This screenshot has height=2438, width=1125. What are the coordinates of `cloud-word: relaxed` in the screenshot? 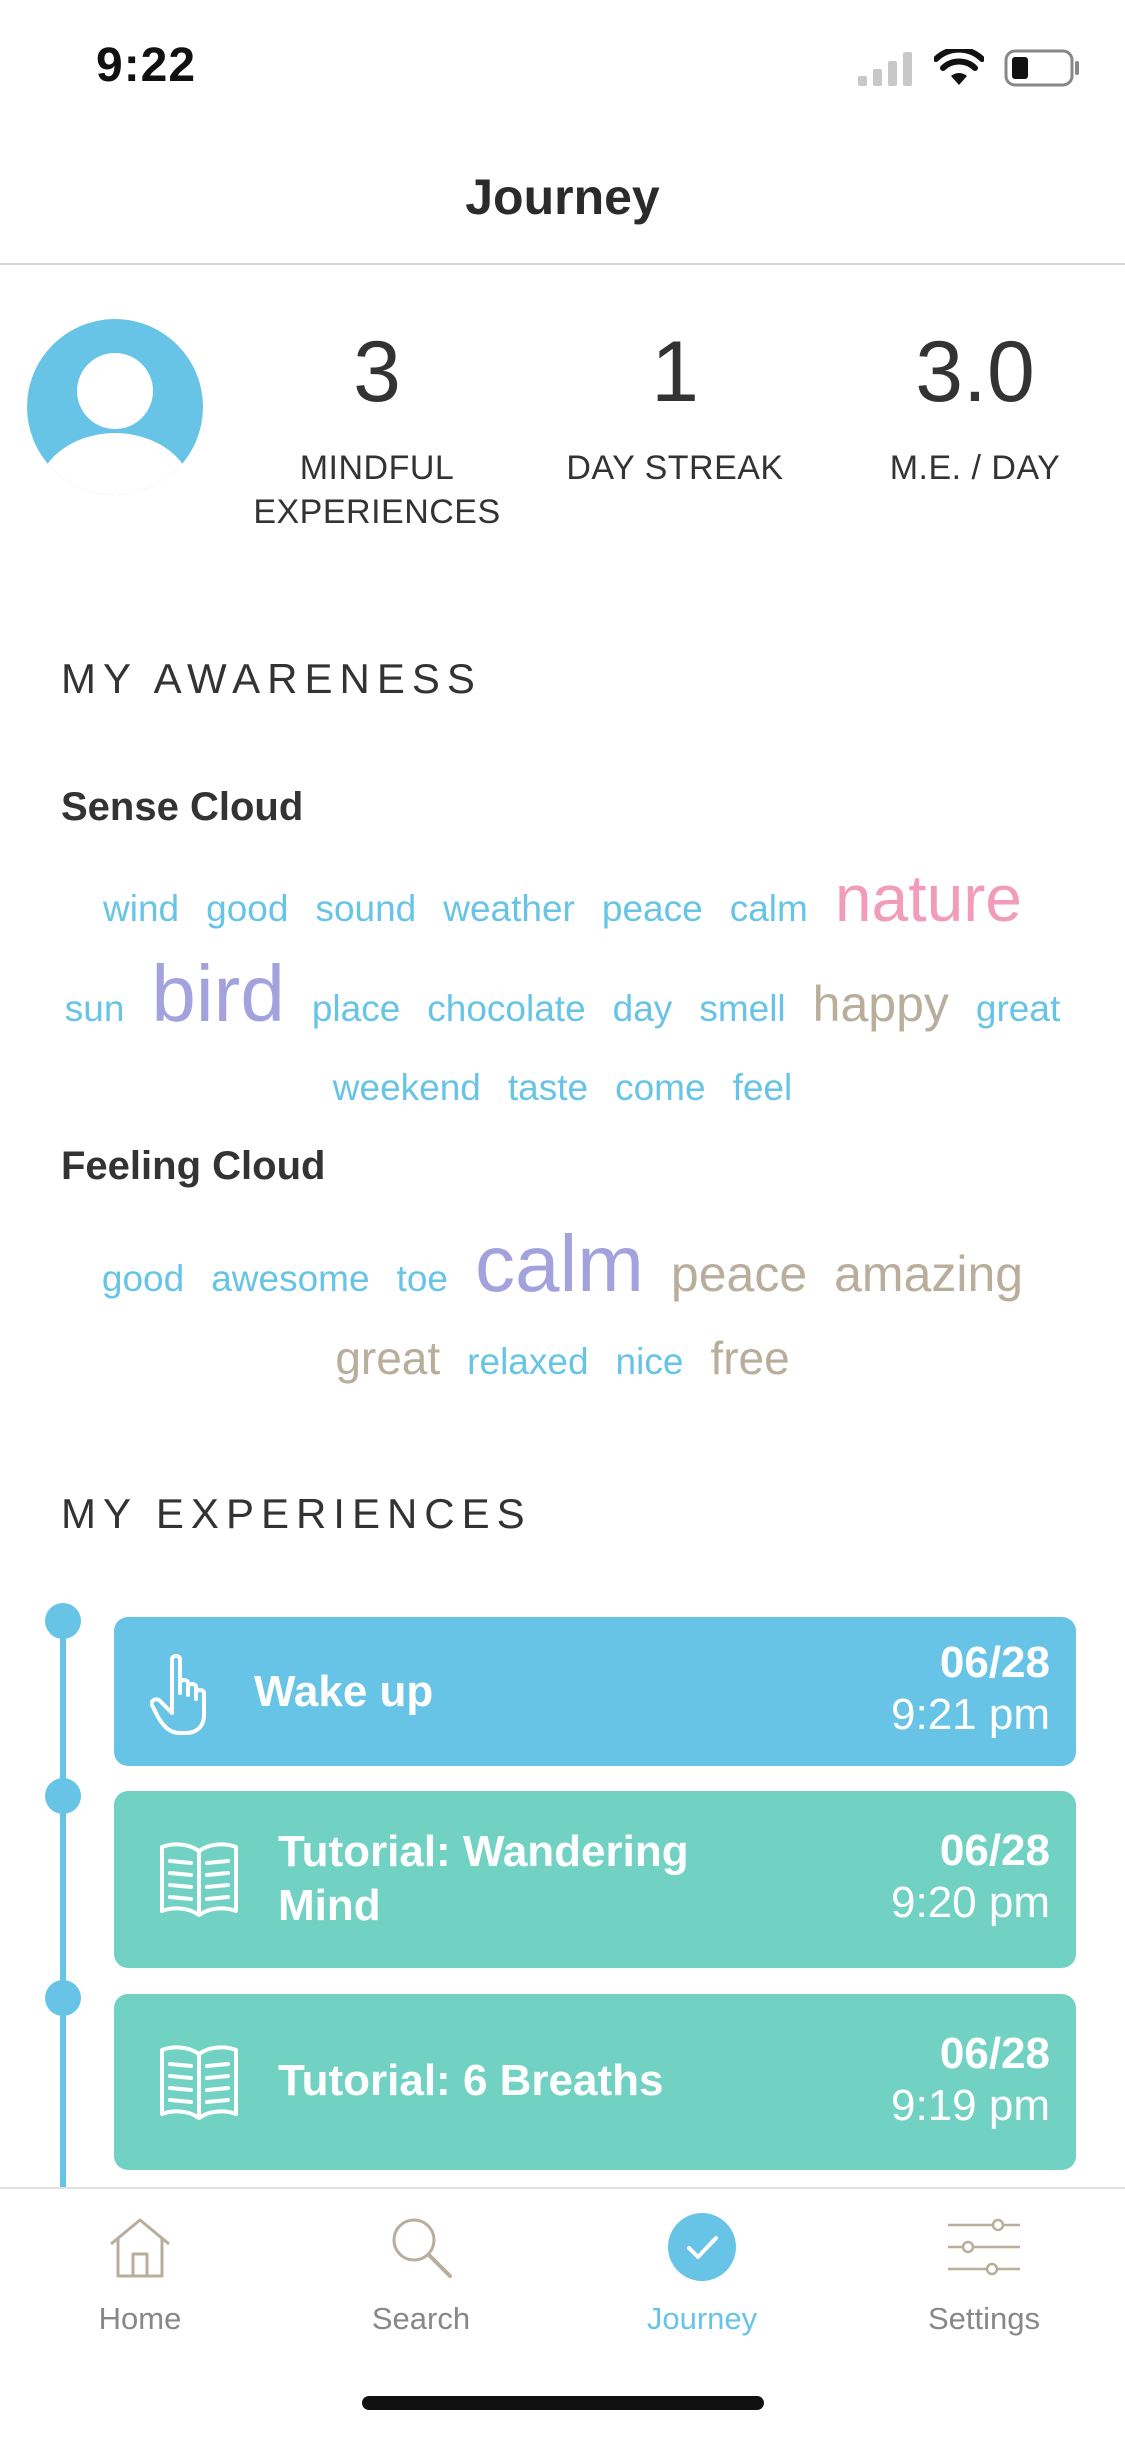 It's located at (527, 1362).